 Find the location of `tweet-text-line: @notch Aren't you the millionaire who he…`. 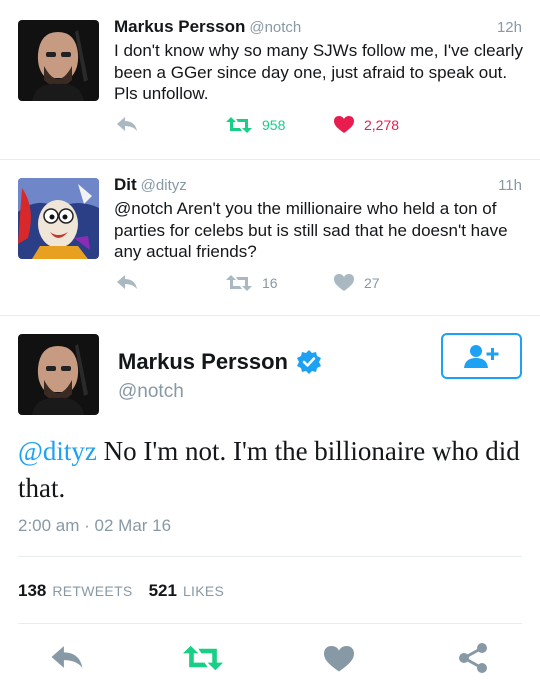

tweet-text-line: @notch Aren't you the millionaire who he… is located at coordinates (305, 208).